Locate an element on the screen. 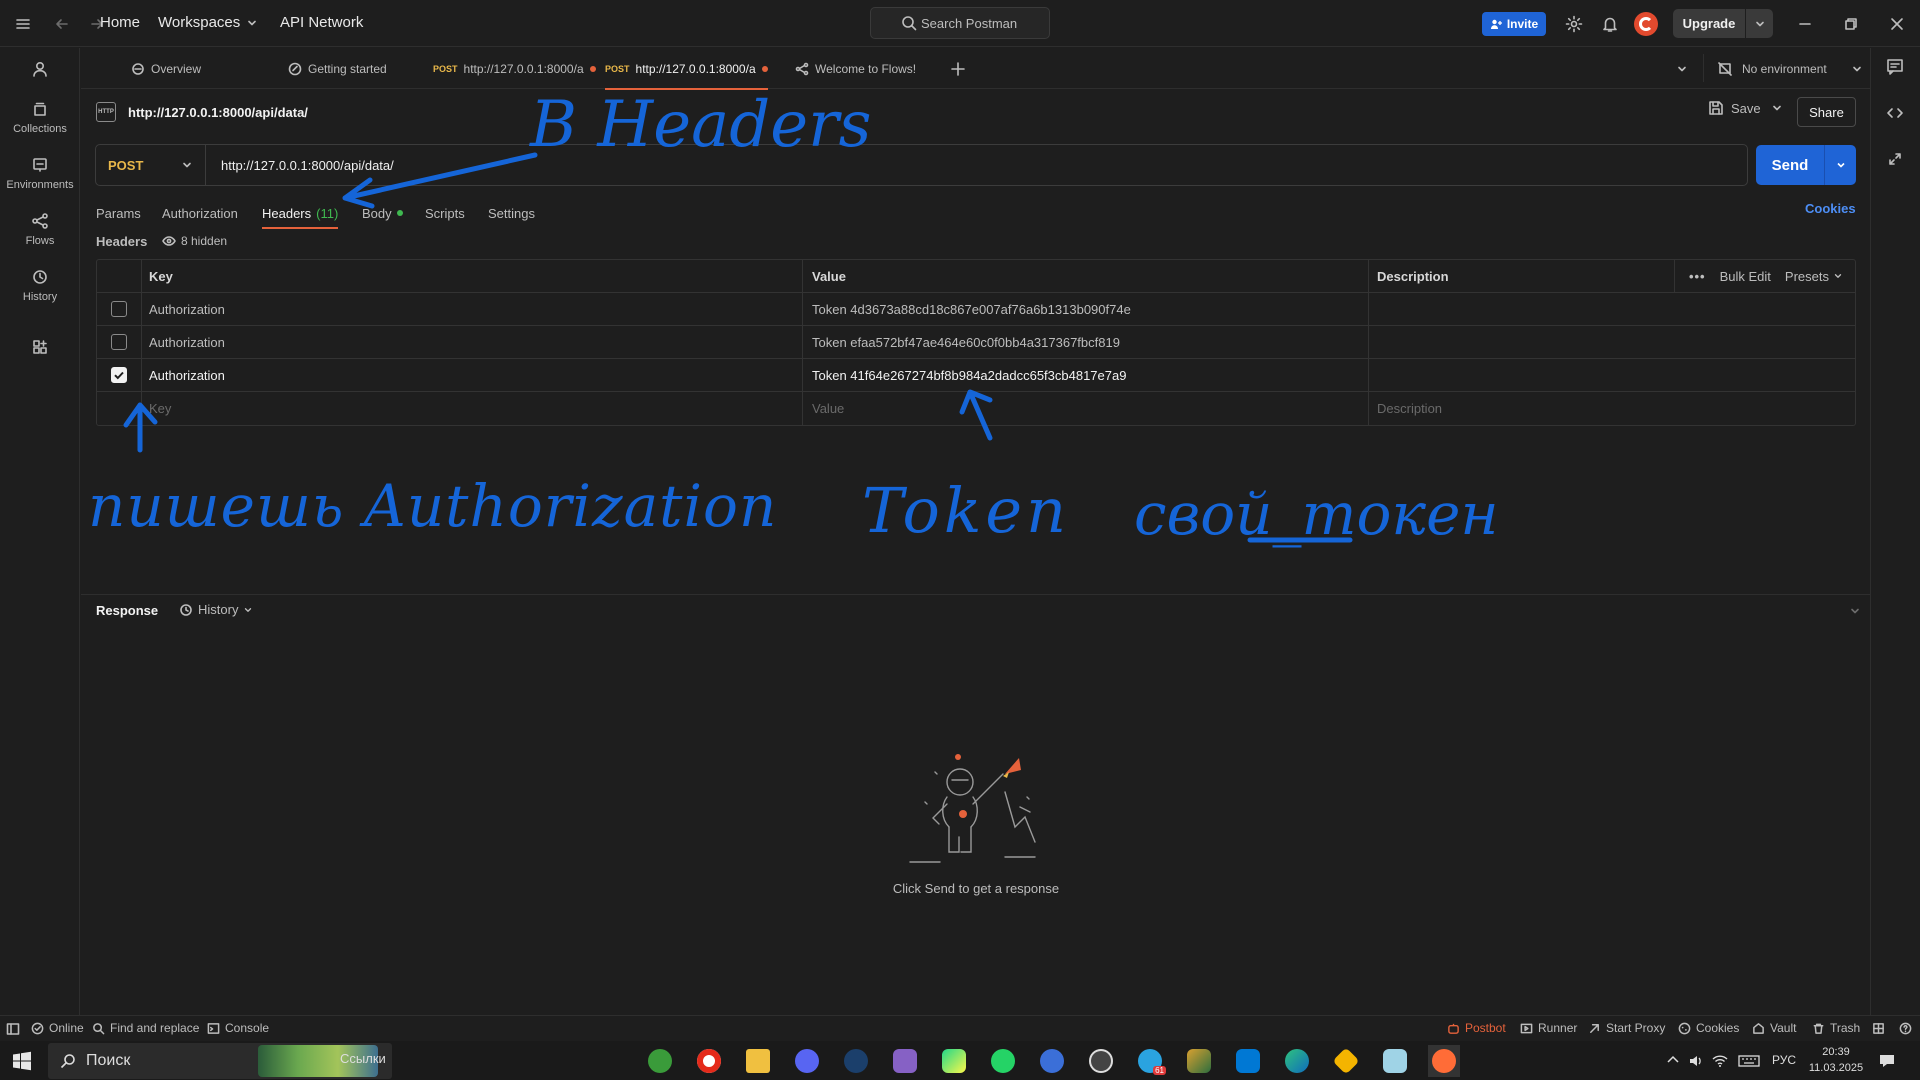 This screenshot has height=1080, width=1920. expand-arrows-icon is located at coordinates (1895, 159).